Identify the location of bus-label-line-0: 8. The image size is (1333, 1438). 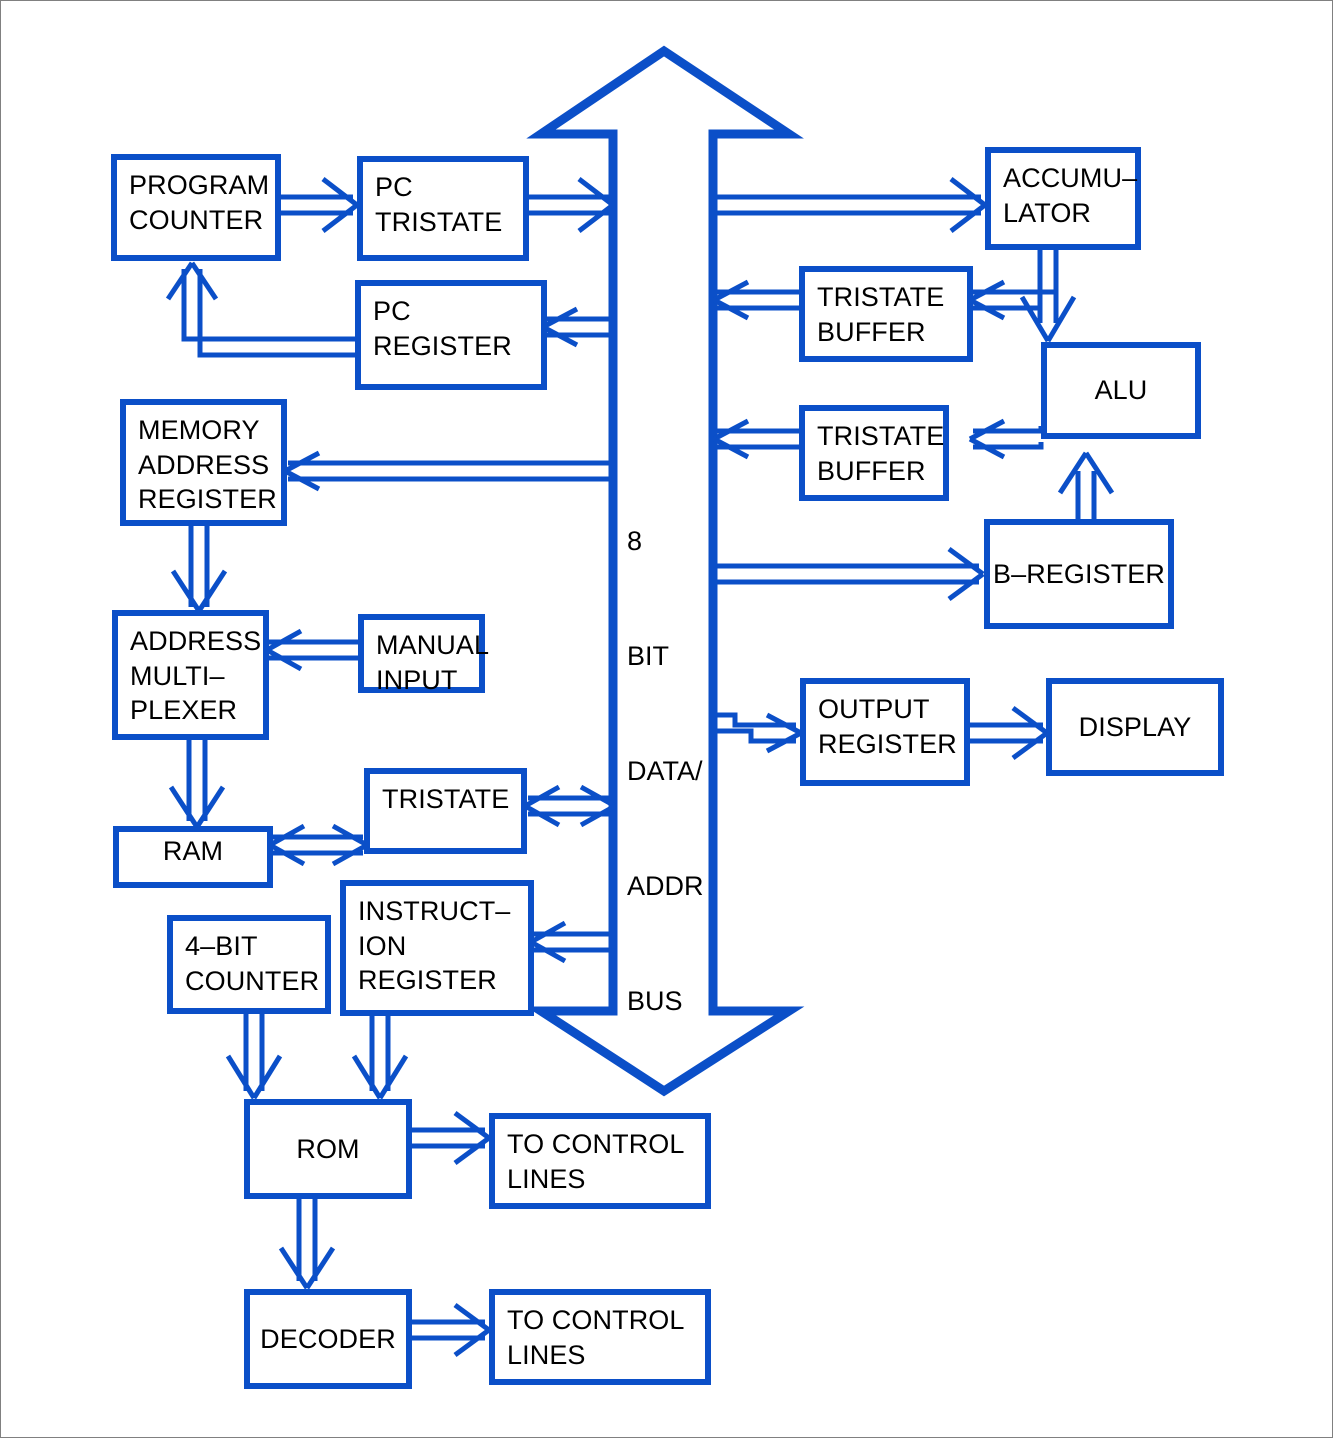
(635, 540).